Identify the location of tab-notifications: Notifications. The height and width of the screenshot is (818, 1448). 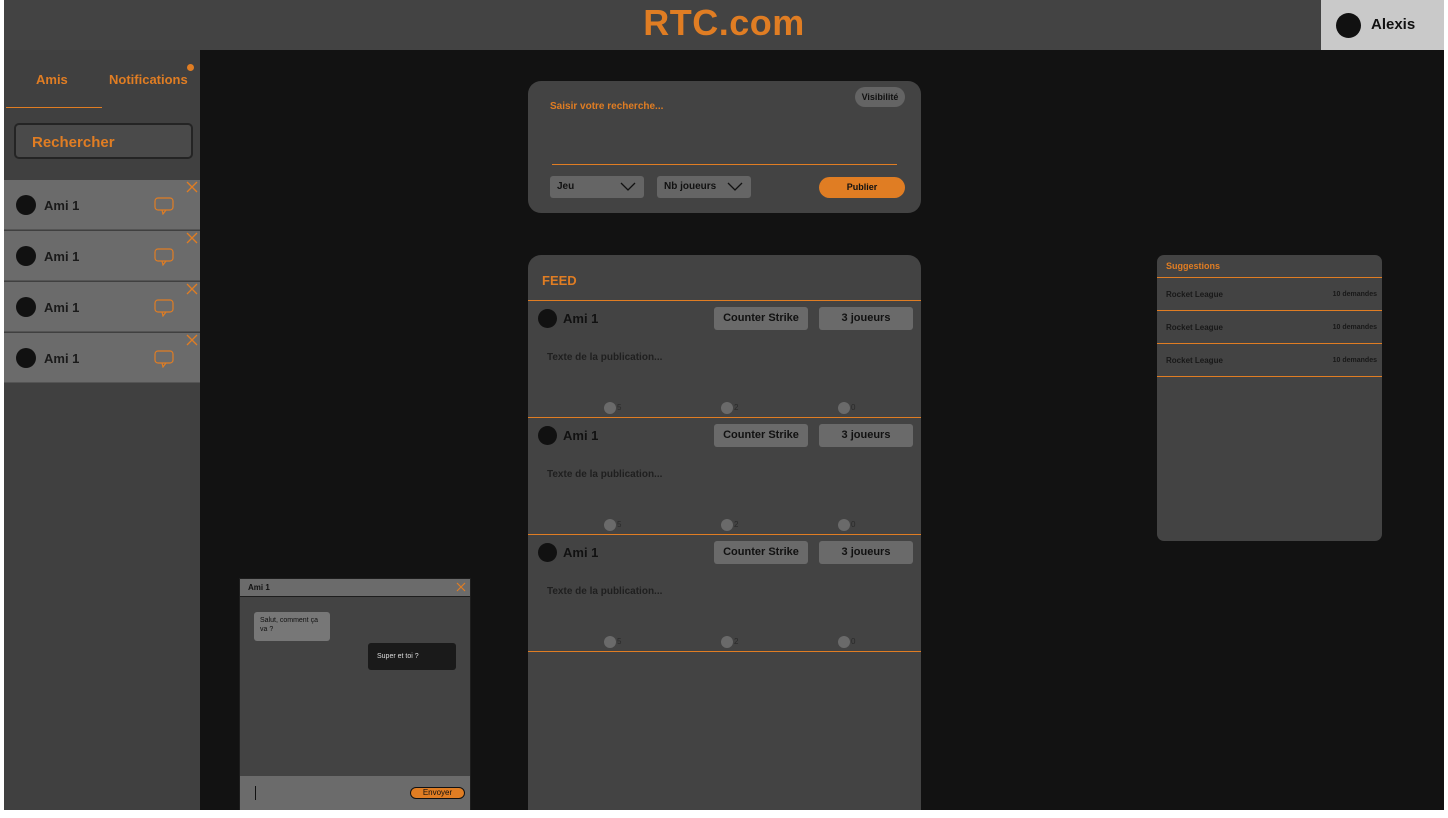
(148, 79).